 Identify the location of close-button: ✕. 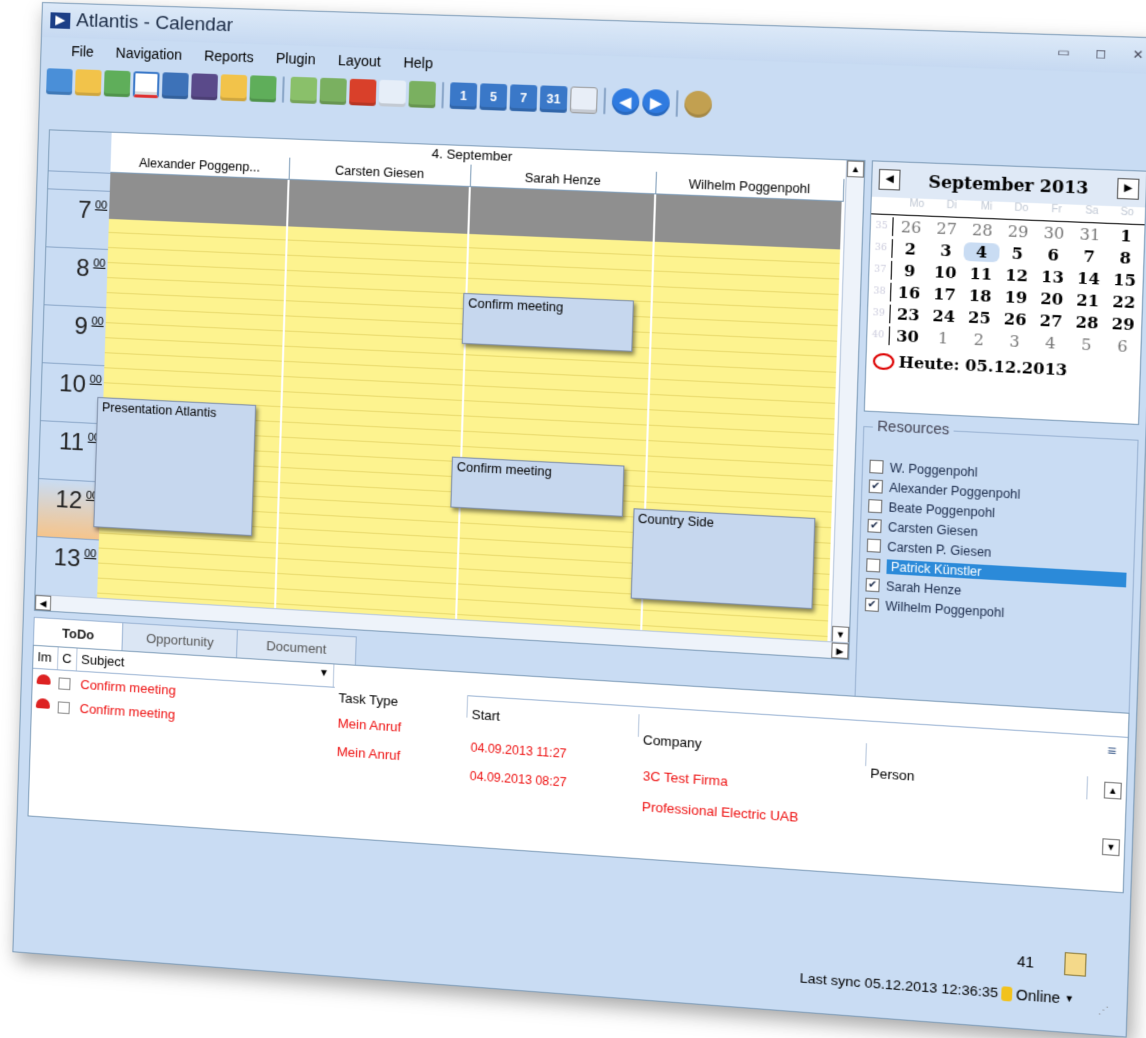
(1136, 55).